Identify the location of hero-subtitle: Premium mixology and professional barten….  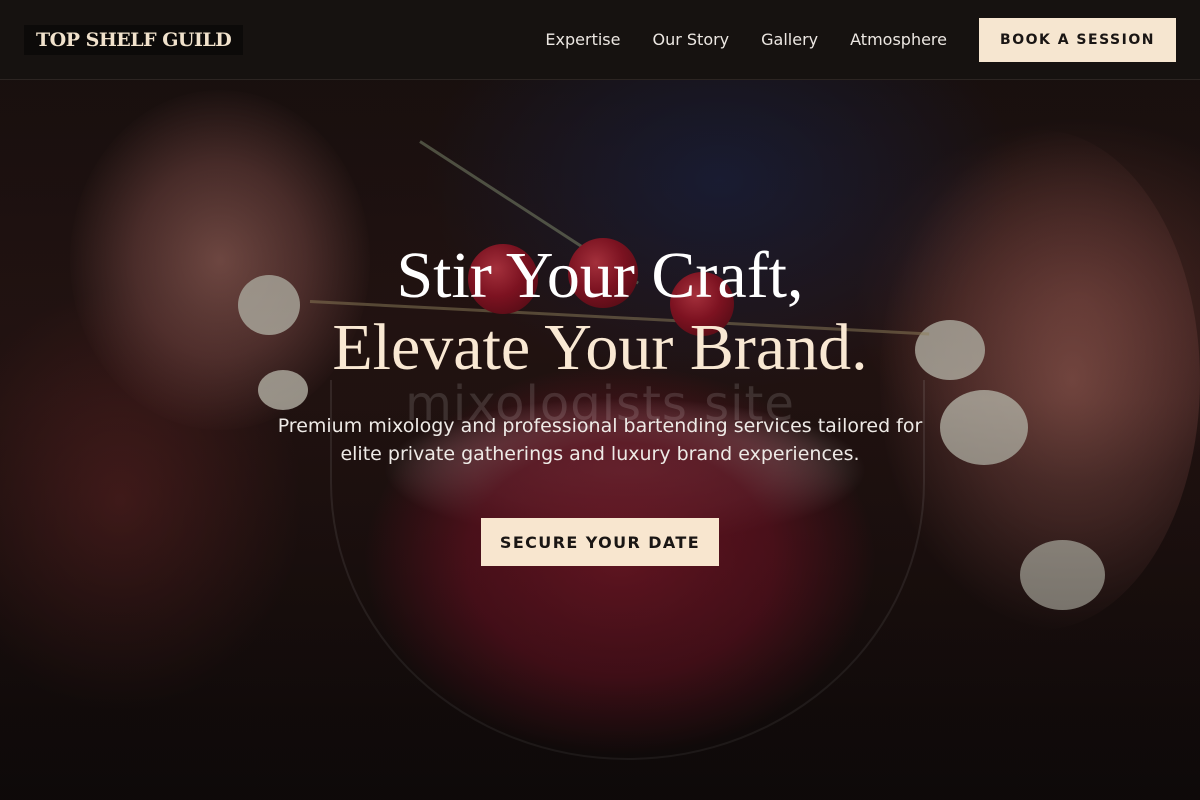
(600, 440).